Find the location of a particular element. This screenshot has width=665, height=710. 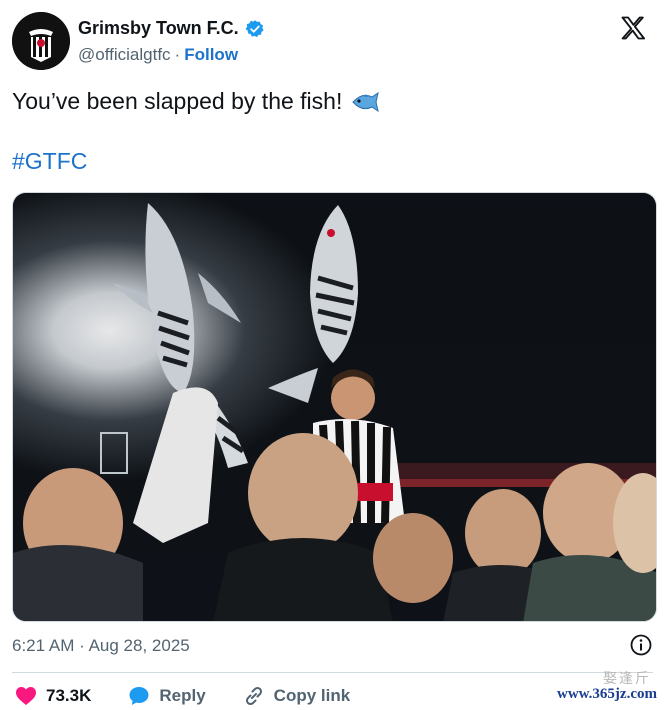

like-button: 73.3K is located at coordinates (52, 696).